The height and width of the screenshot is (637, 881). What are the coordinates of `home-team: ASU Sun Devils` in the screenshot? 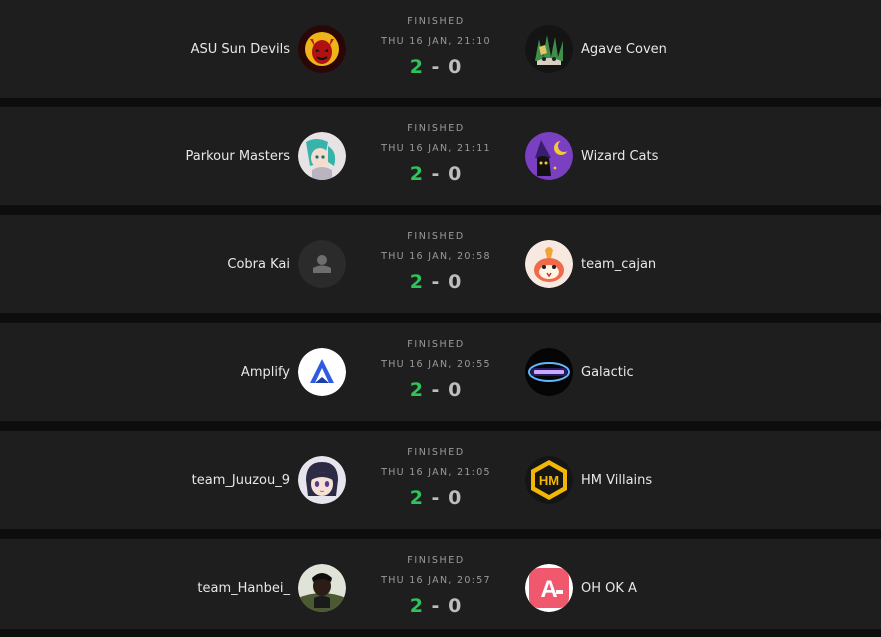 It's located at (268, 49).